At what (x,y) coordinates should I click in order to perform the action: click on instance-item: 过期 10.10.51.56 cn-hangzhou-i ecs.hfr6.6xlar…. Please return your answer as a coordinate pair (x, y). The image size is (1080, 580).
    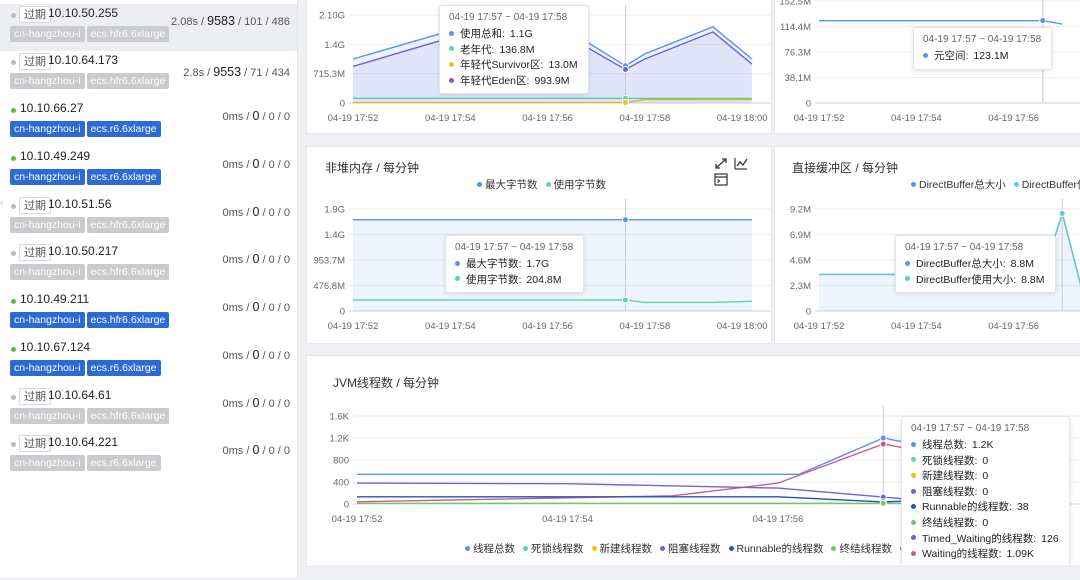
    Looking at the image, I should click on (148, 218).